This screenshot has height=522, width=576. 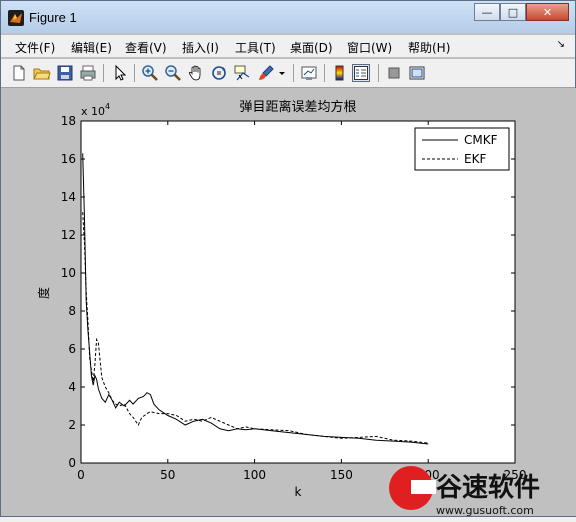 What do you see at coordinates (488, 488) in the screenshot?
I see `watermark-text: 谷速软件` at bounding box center [488, 488].